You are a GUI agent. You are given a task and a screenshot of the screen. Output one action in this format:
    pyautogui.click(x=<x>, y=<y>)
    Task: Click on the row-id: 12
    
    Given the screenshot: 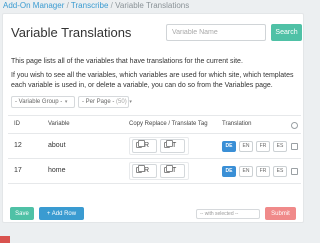 What is the action you would take?
    pyautogui.click(x=18, y=145)
    